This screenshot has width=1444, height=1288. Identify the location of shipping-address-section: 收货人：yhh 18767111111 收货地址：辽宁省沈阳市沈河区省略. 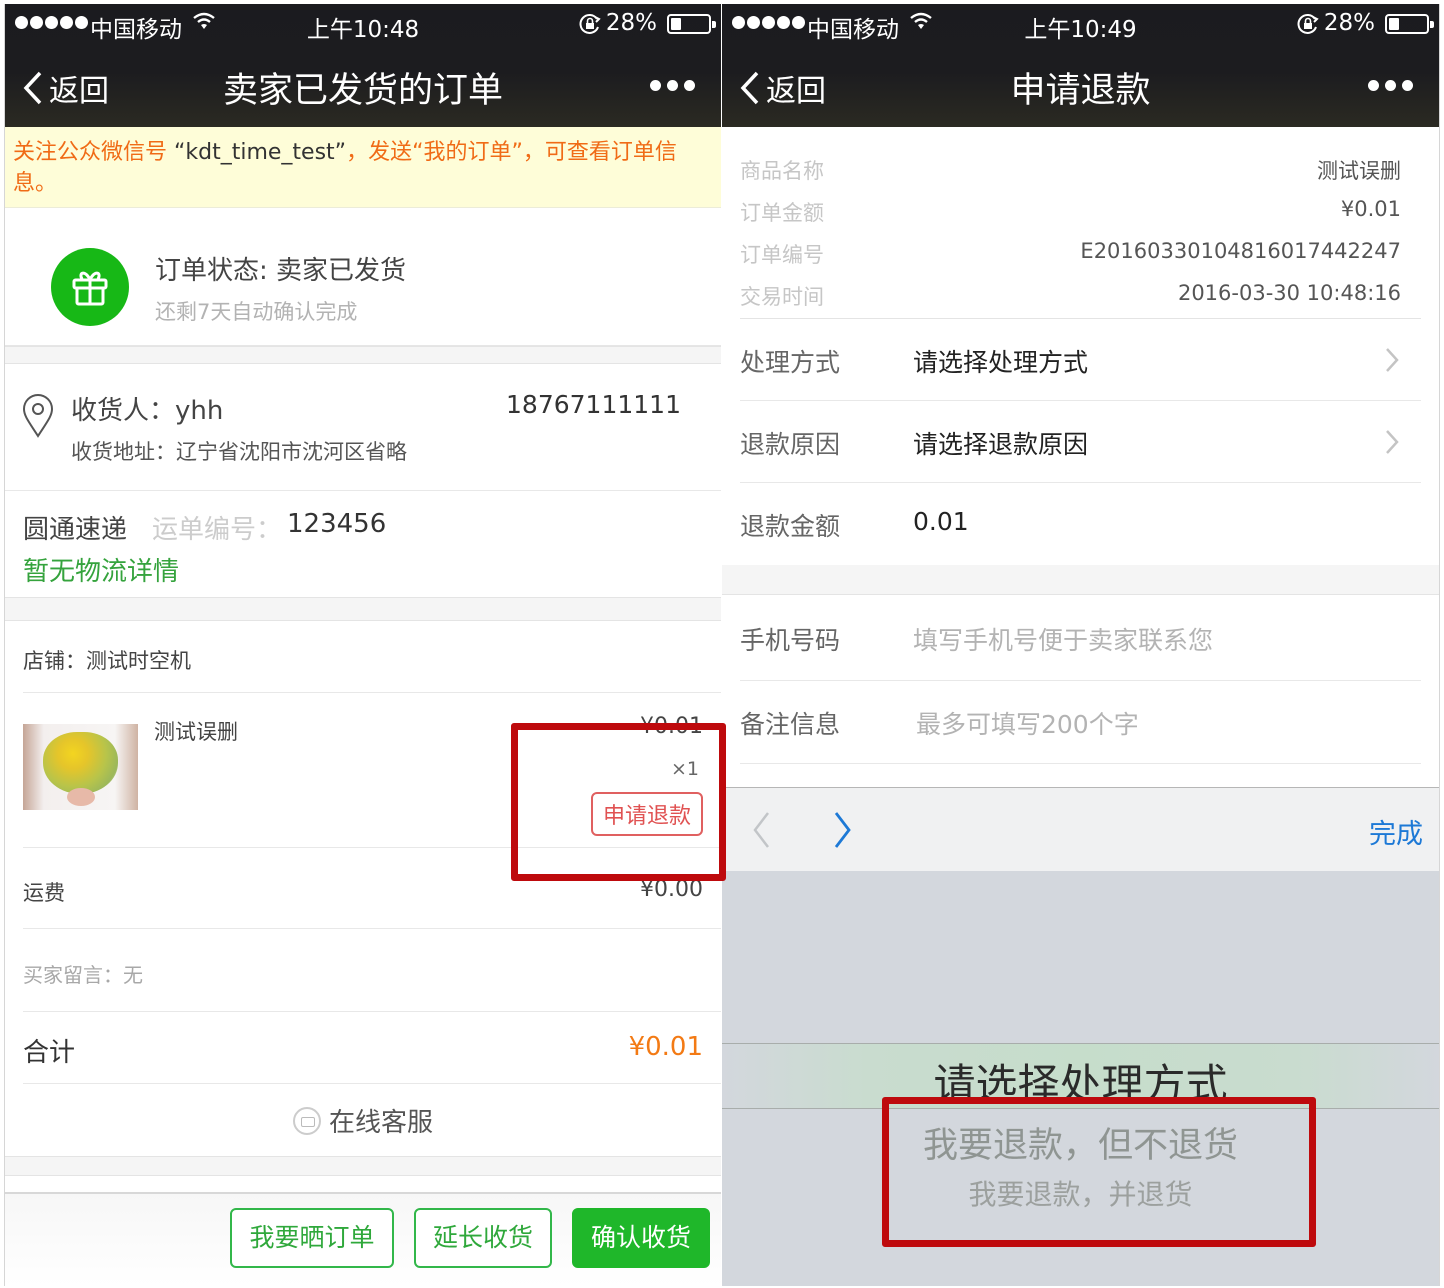
(363, 427).